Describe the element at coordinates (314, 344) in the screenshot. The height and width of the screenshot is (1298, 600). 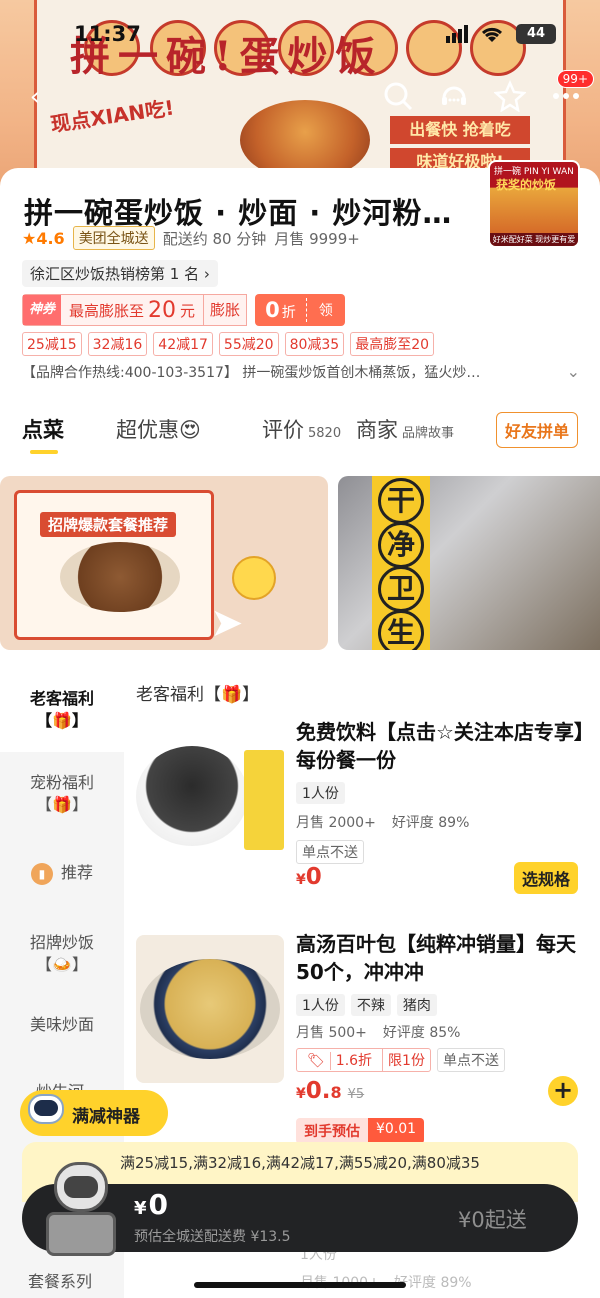
I see `discount-chip: 80减35` at that location.